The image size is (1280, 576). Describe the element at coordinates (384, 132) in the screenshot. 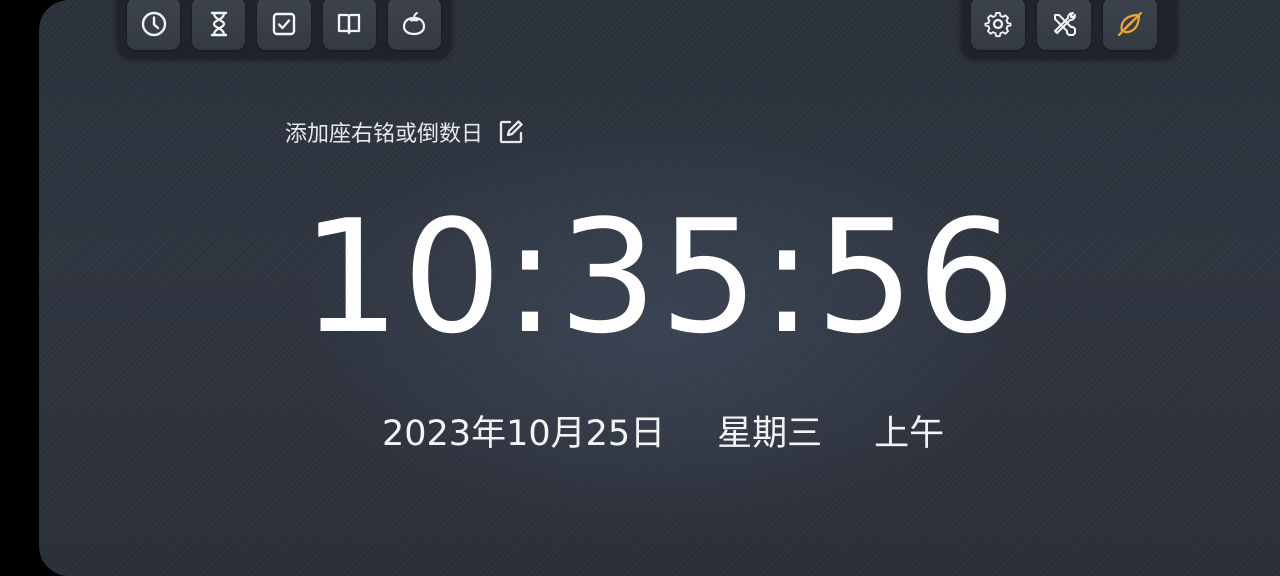

I see `motto-text: 添加座右铭或倒数日` at that location.